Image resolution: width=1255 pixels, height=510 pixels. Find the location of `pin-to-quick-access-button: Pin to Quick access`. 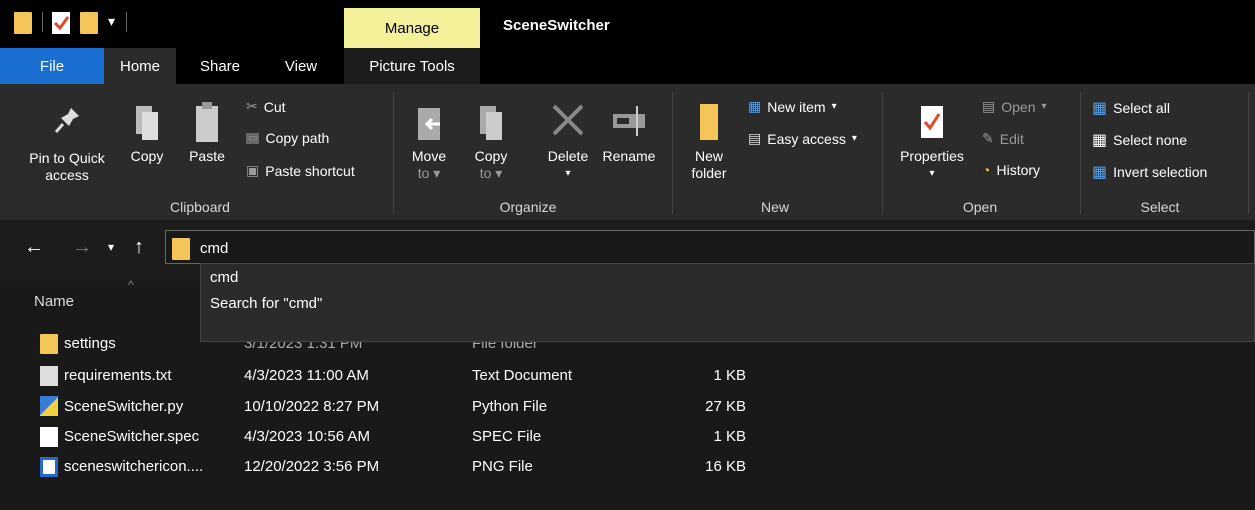

pin-to-quick-access-button: Pin to Quick access is located at coordinates (67, 144).